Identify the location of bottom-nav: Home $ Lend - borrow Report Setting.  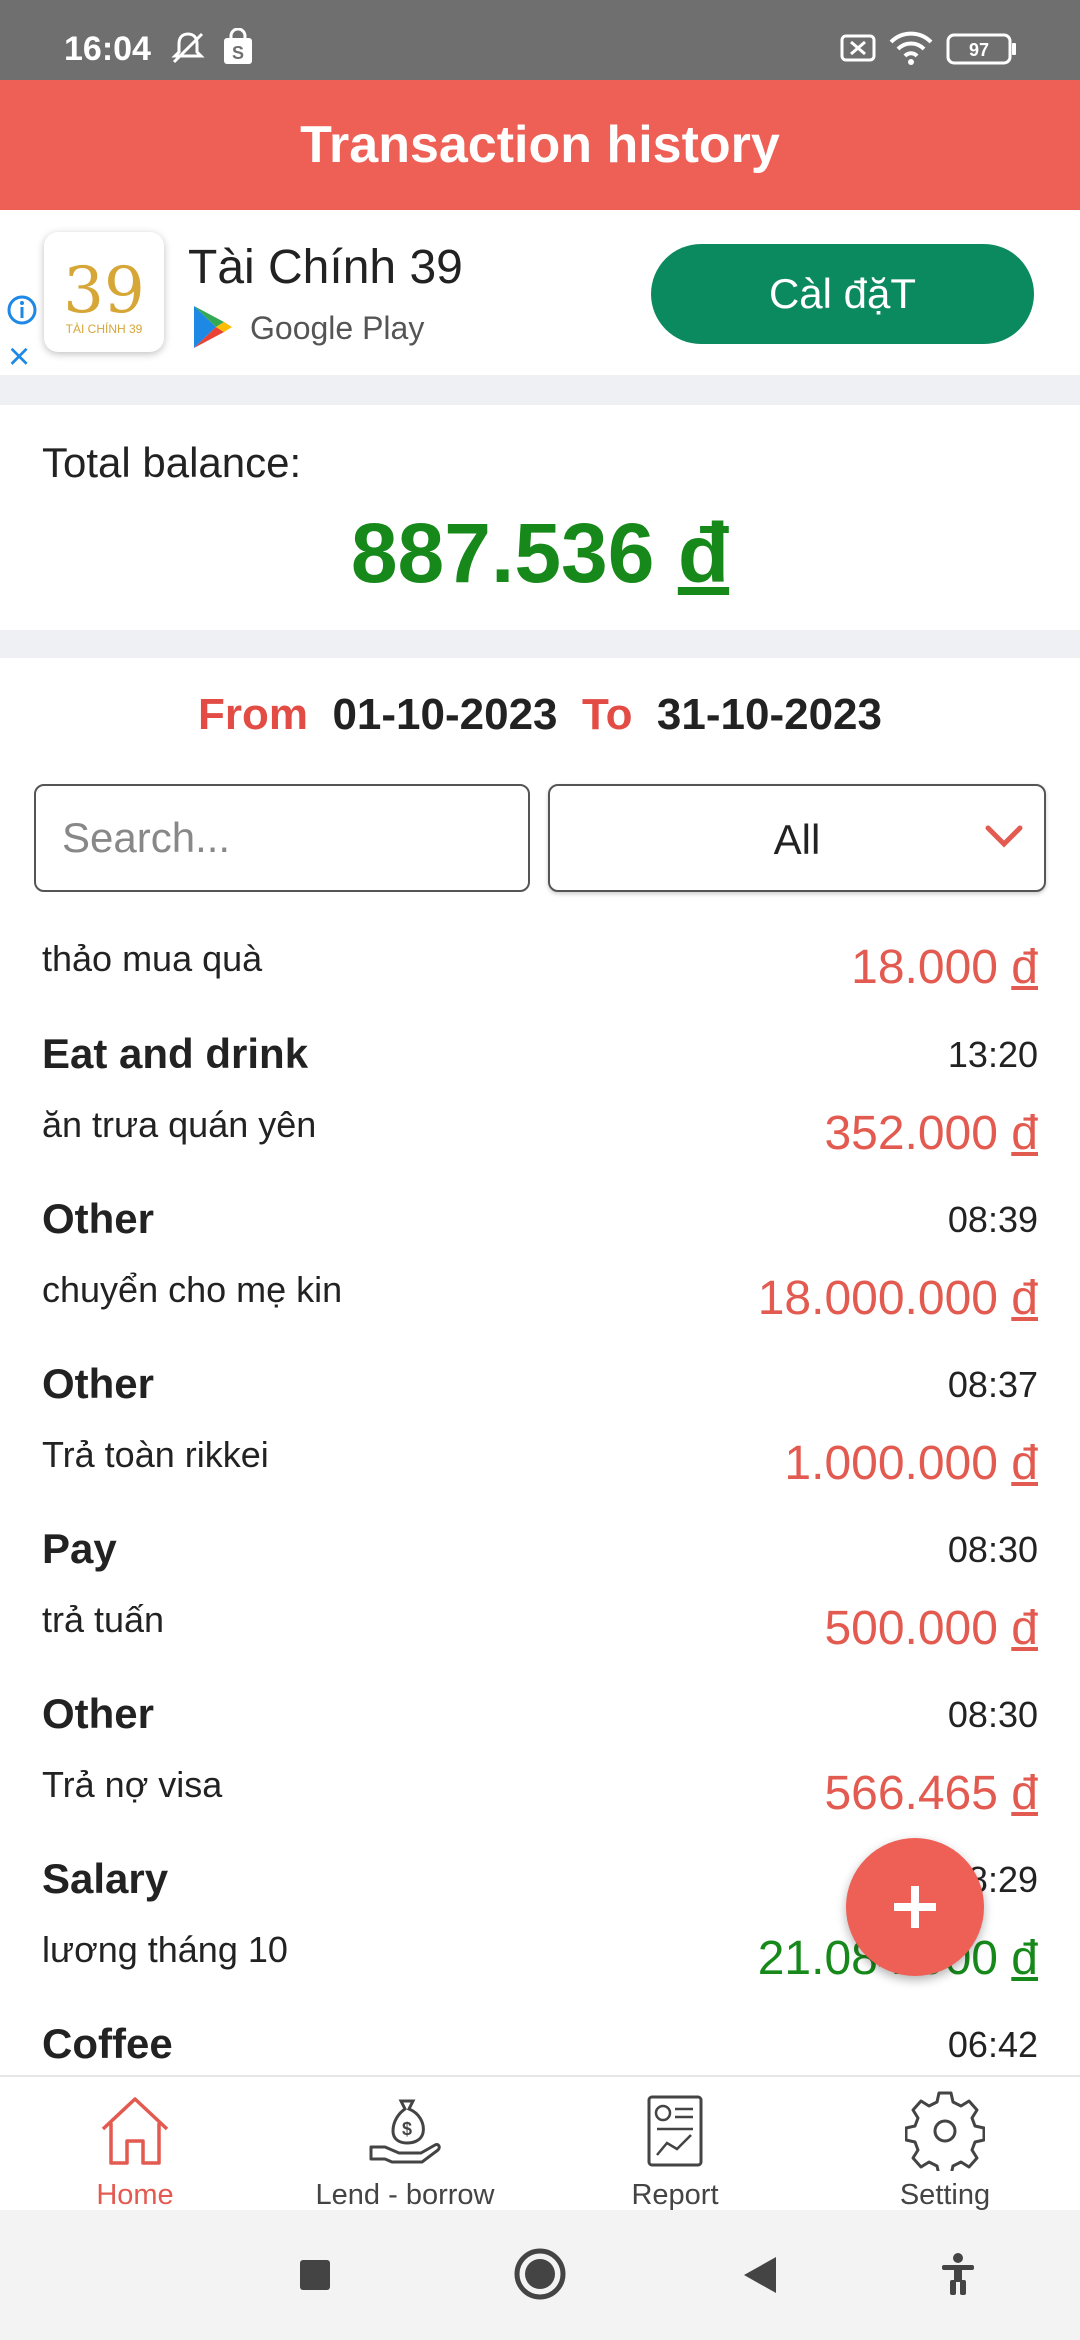
(540, 2143).